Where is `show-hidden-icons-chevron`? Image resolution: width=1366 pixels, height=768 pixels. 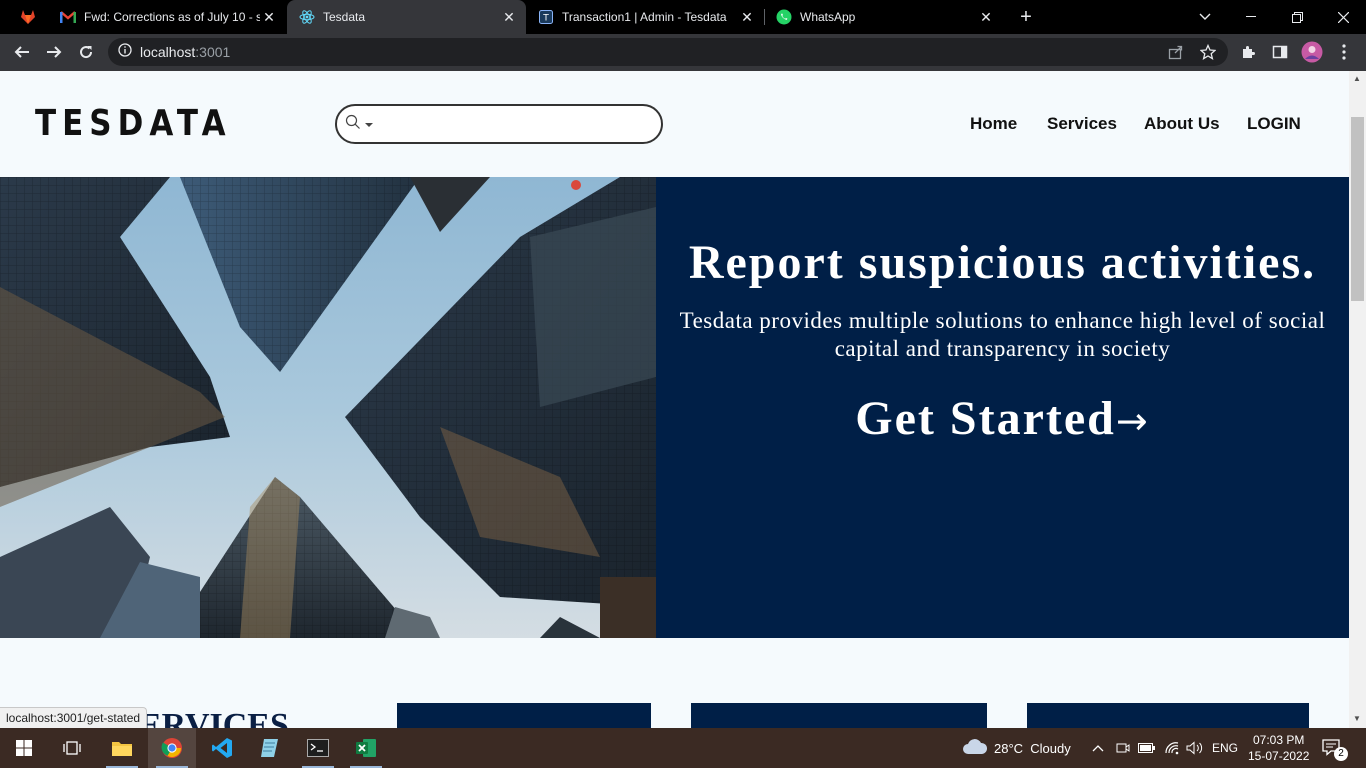 show-hidden-icons-chevron is located at coordinates (1098, 748).